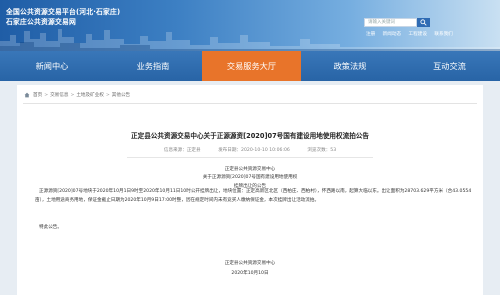 The width and height of the screenshot is (500, 295). Describe the element at coordinates (449, 66) in the screenshot. I see `nav-item-interaction: 互动交流` at that location.